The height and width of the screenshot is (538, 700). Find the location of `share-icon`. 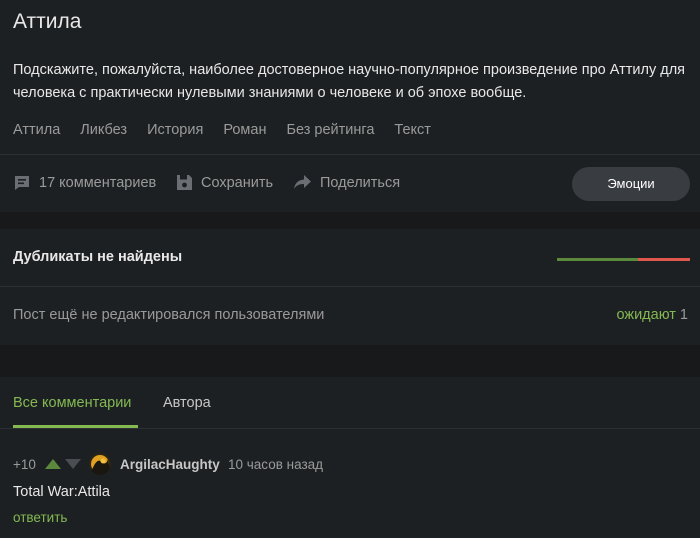

share-icon is located at coordinates (302, 182).